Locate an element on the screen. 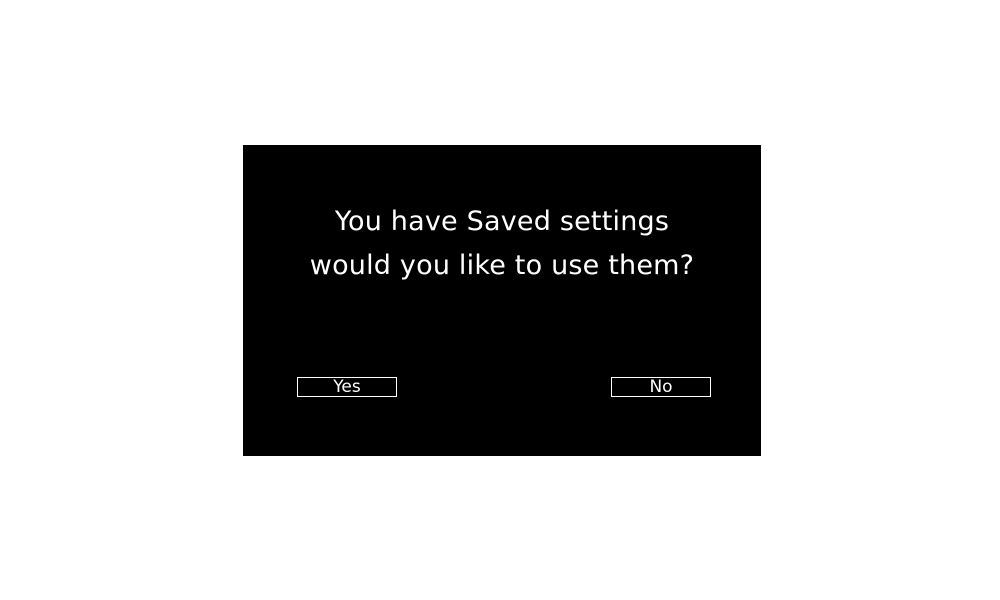 The height and width of the screenshot is (600, 1000). dialog-message-line-2: would you like to use them? is located at coordinates (502, 265).